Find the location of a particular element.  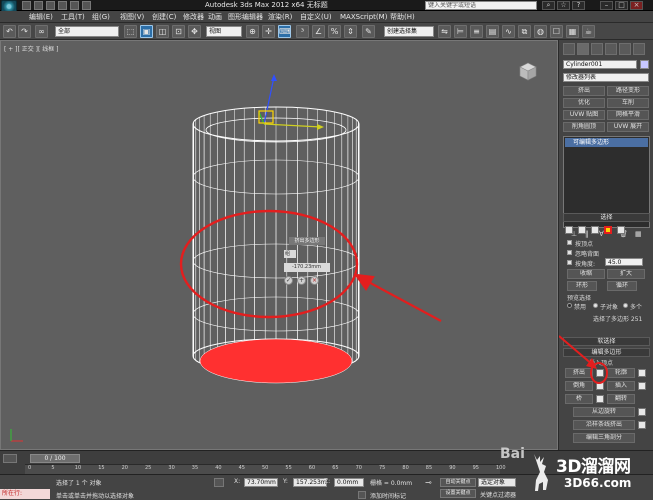

menu-tools: 工具(T) is located at coordinates (73, 17).